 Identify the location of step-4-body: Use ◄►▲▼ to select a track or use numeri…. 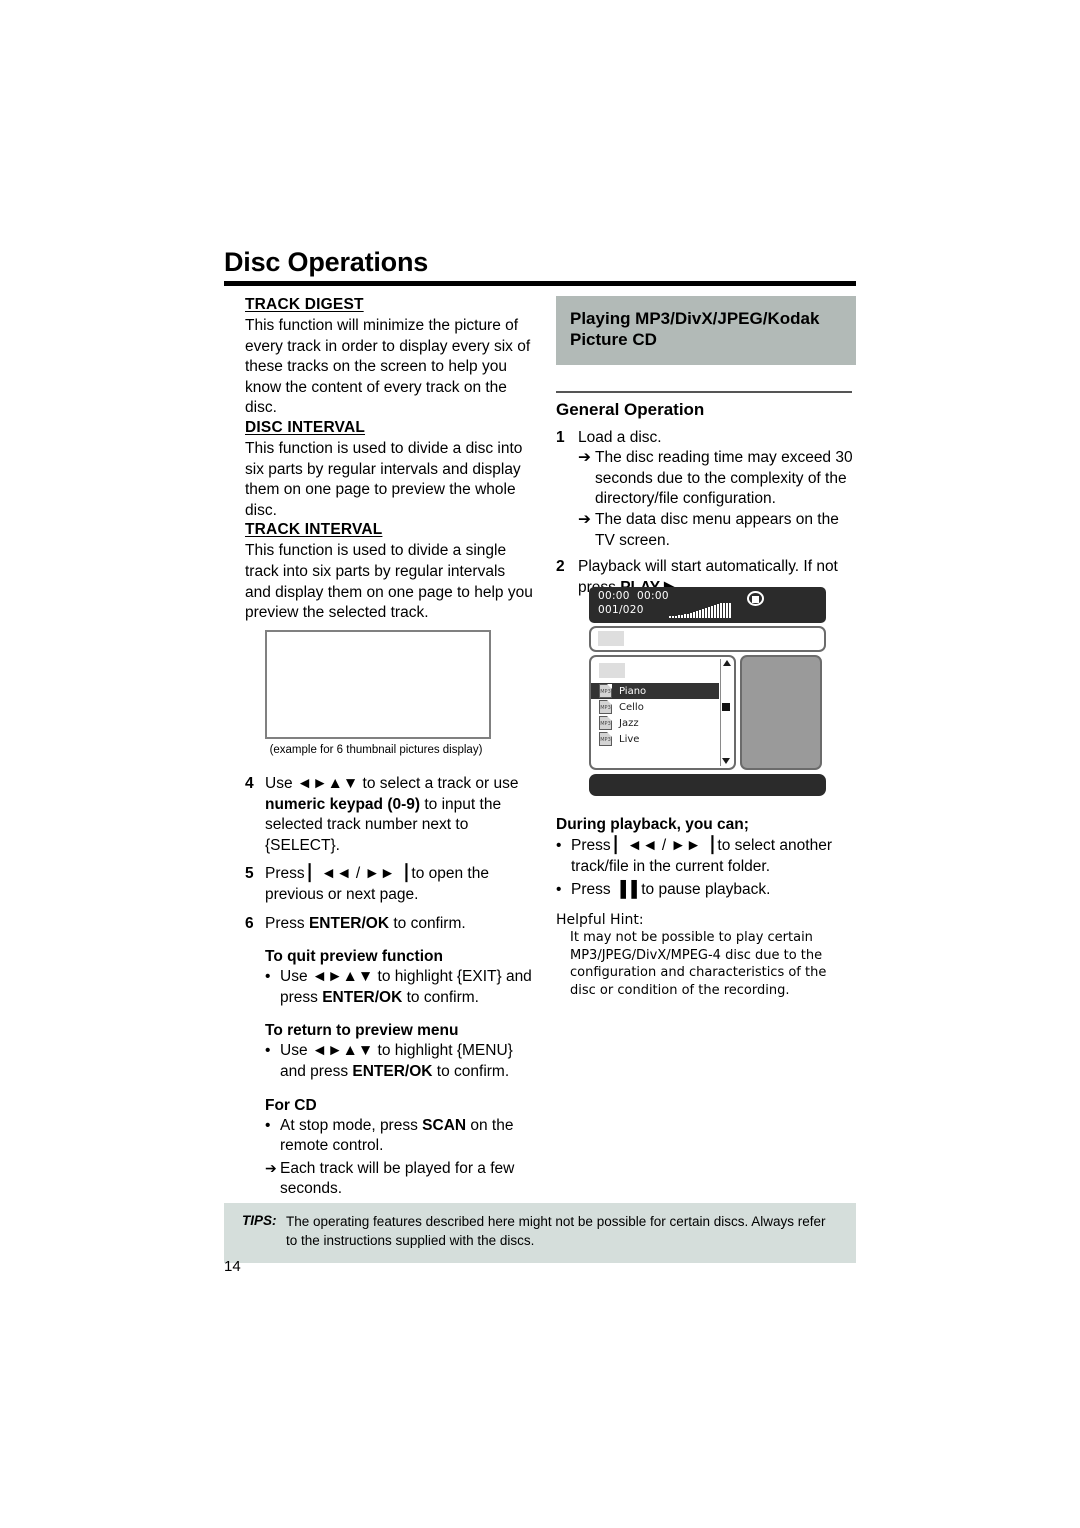
(400, 815).